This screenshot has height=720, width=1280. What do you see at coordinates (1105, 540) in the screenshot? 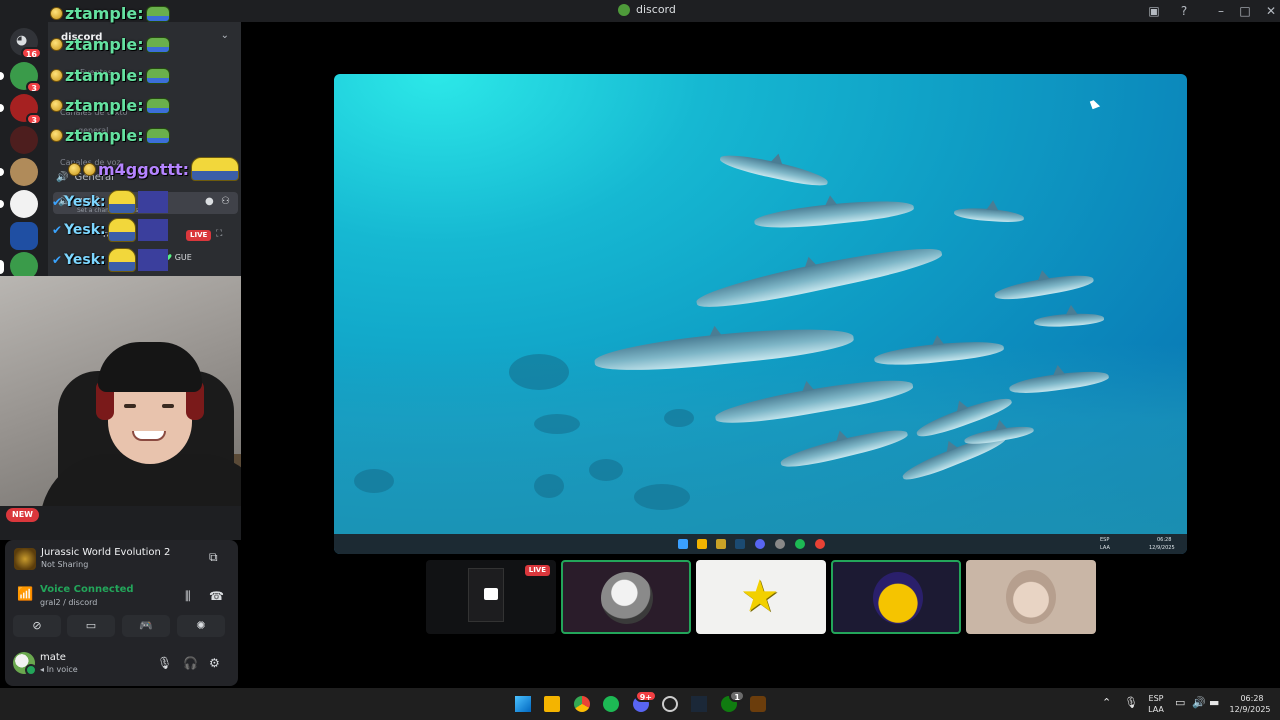
I see `inner-lang: ESP` at bounding box center [1105, 540].